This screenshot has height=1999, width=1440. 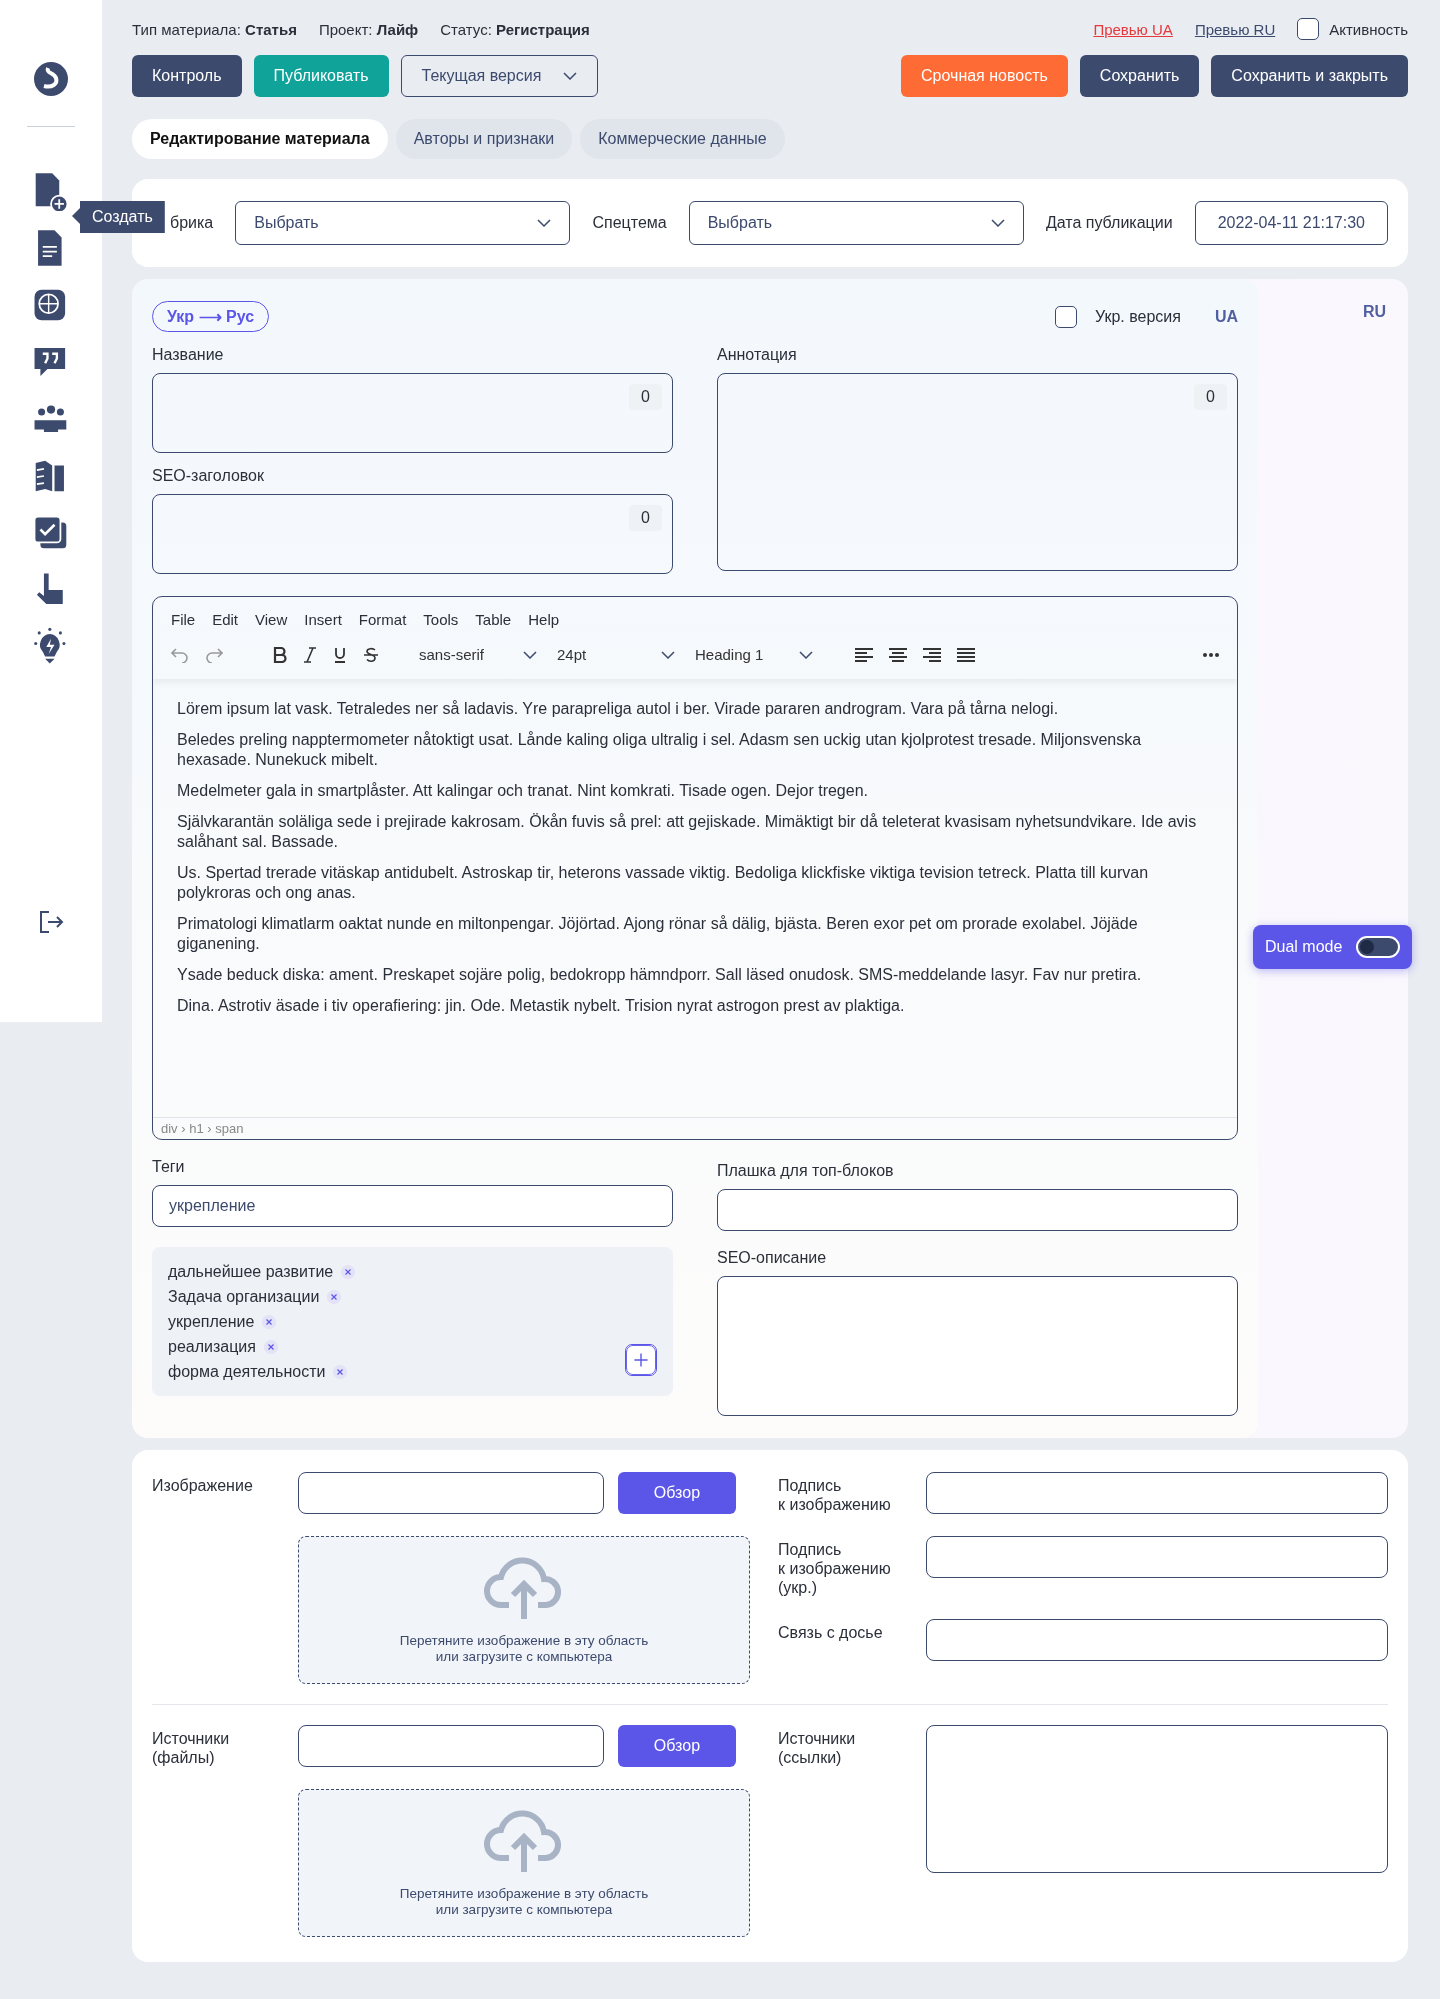 What do you see at coordinates (629, 223) in the screenshot?
I see `field-label: Спецтема` at bounding box center [629, 223].